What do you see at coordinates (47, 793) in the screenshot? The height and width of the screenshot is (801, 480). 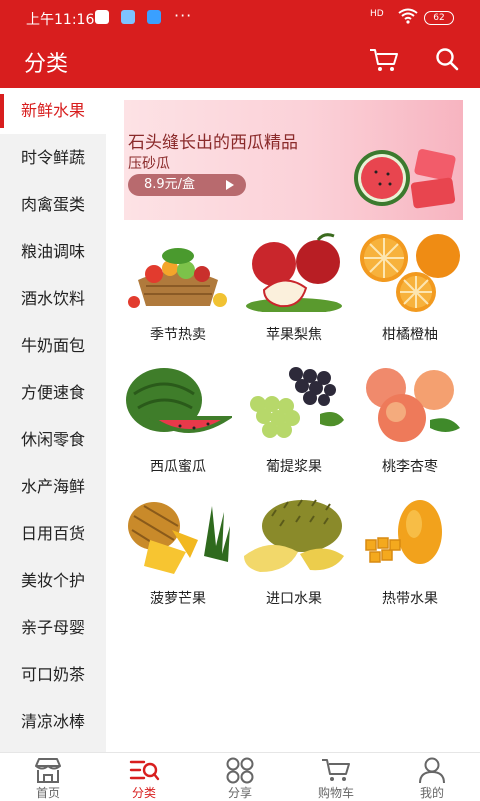 I see `tab-label: 首页` at bounding box center [47, 793].